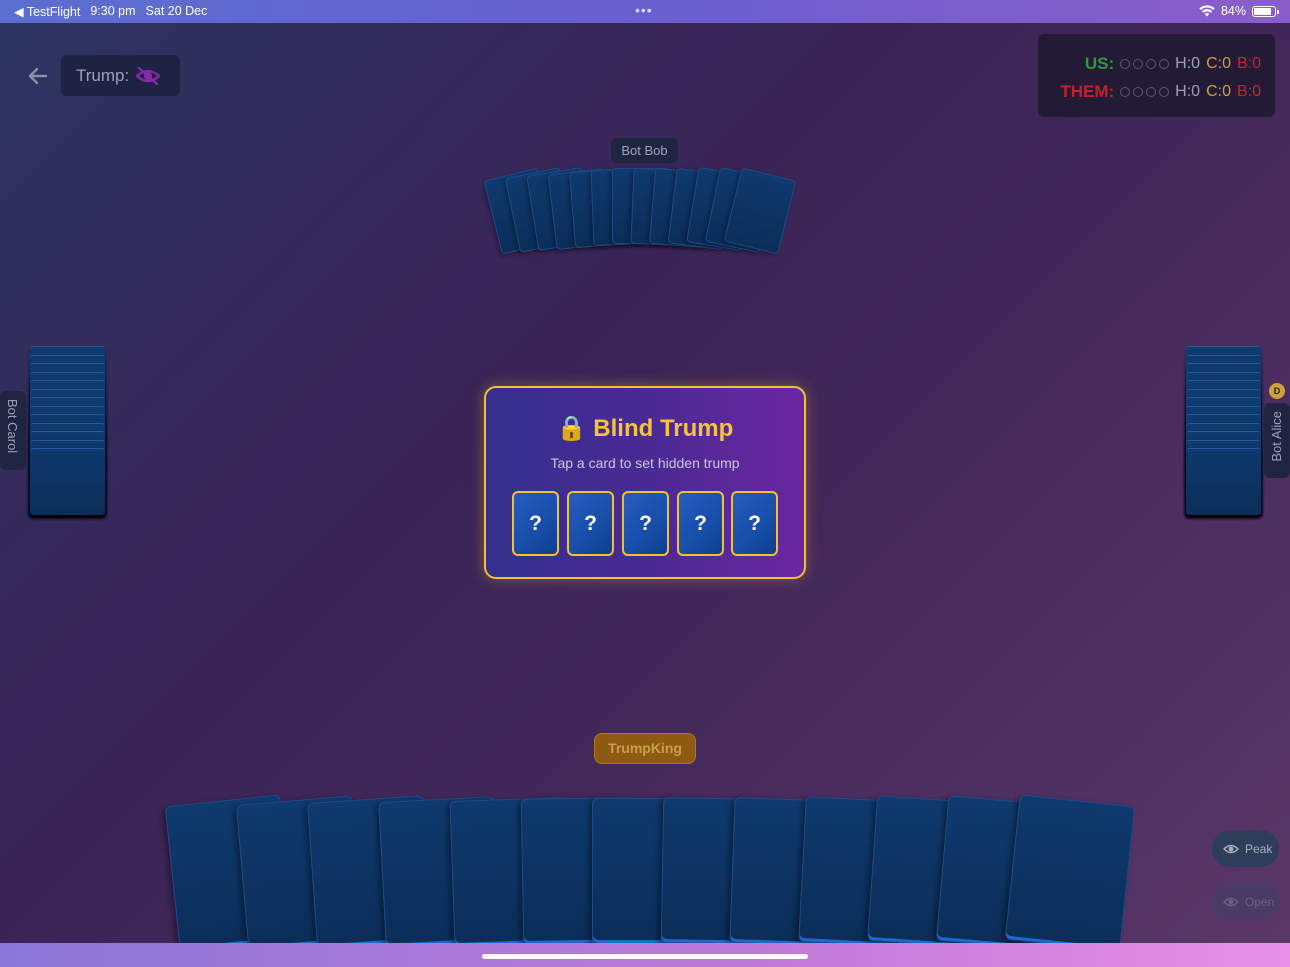 Image resolution: width=1290 pixels, height=967 pixels. I want to click on battery-icon, so click(1265, 11).